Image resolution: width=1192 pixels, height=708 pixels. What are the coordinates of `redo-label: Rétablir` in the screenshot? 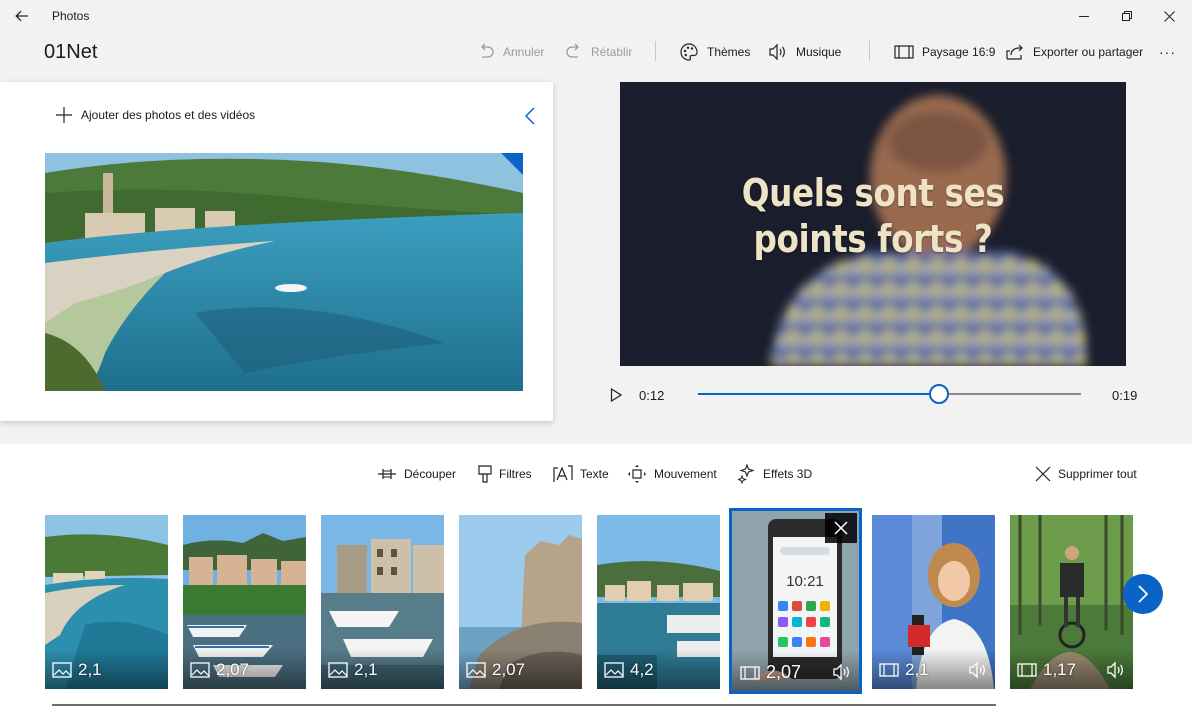 It's located at (612, 52).